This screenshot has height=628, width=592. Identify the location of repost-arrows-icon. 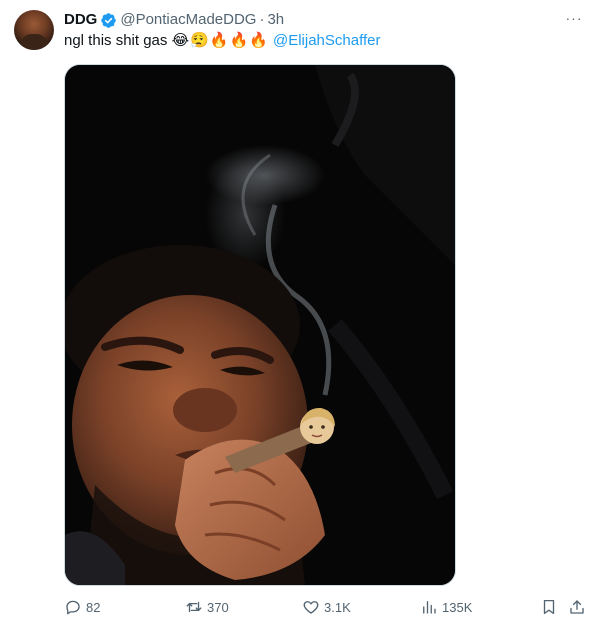
(194, 607).